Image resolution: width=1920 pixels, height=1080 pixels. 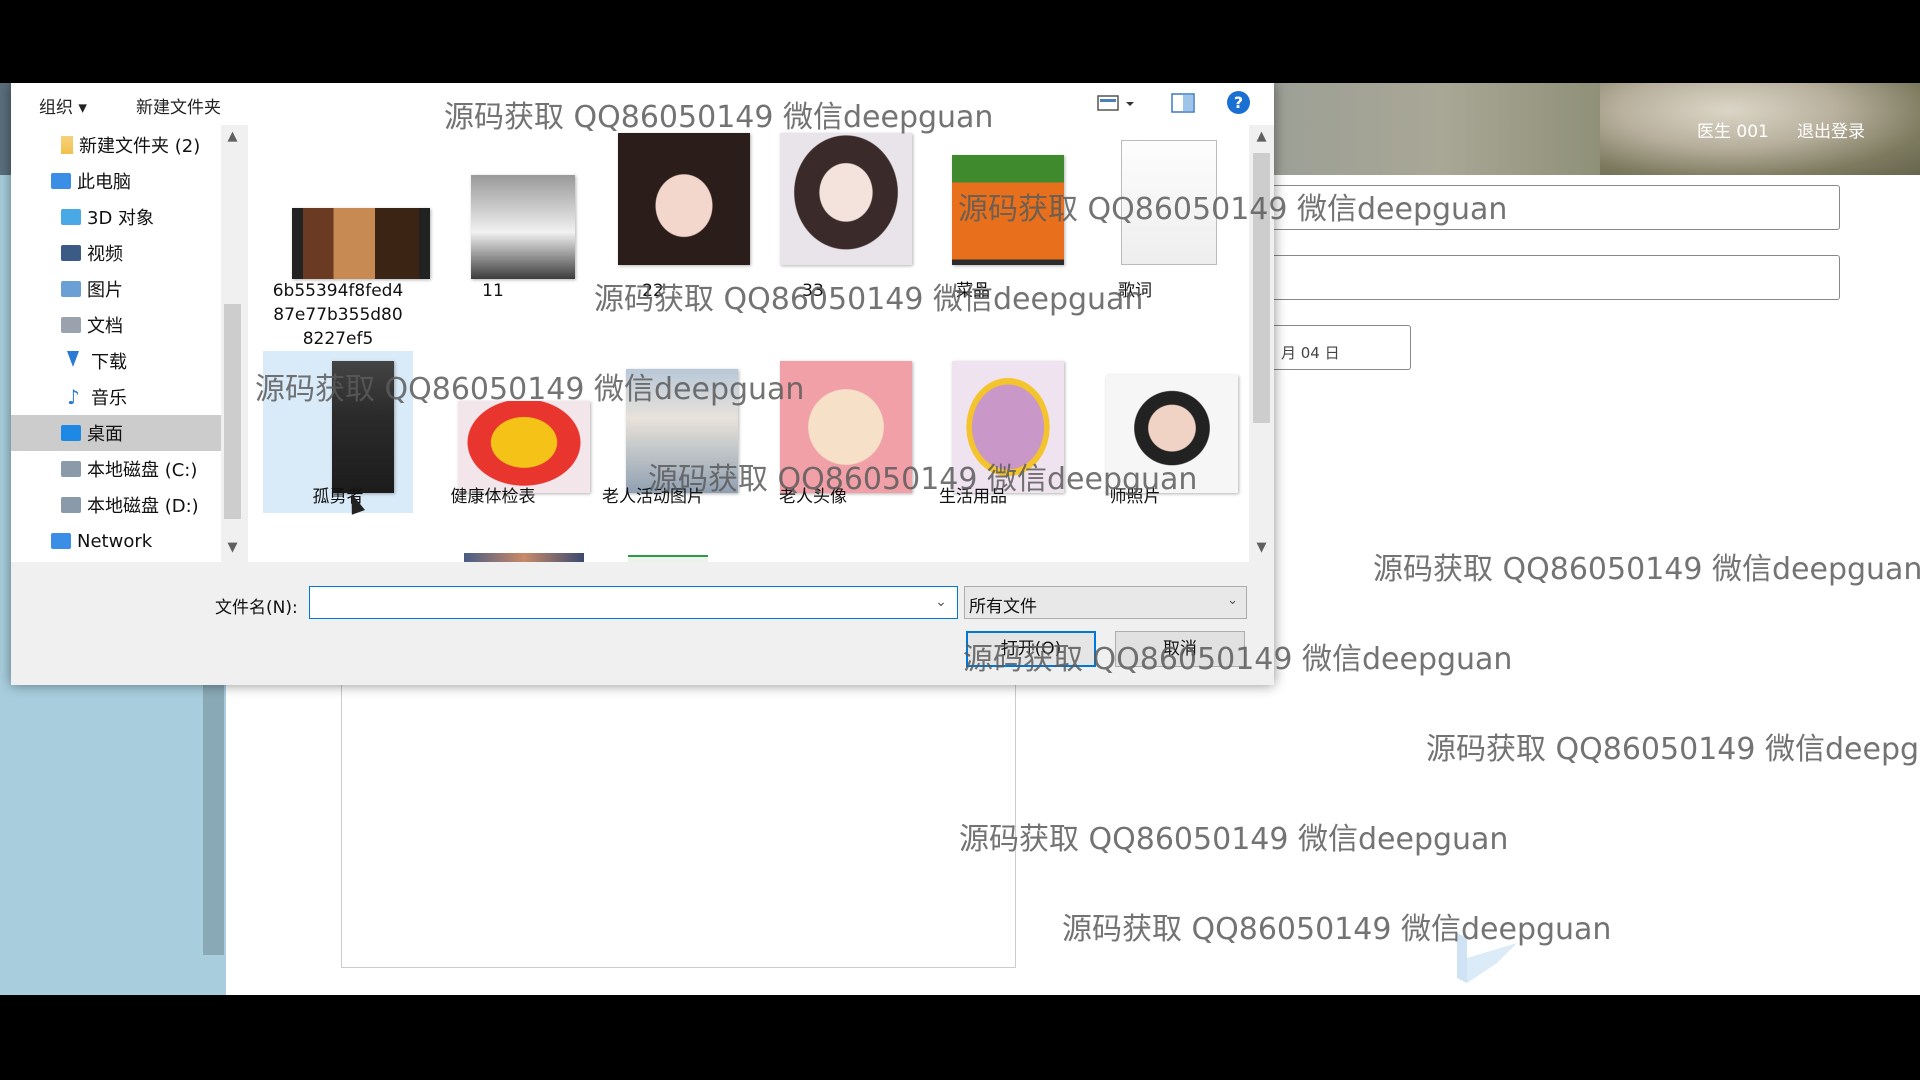 I want to click on file-item: 老人头像, so click(x=825, y=432).